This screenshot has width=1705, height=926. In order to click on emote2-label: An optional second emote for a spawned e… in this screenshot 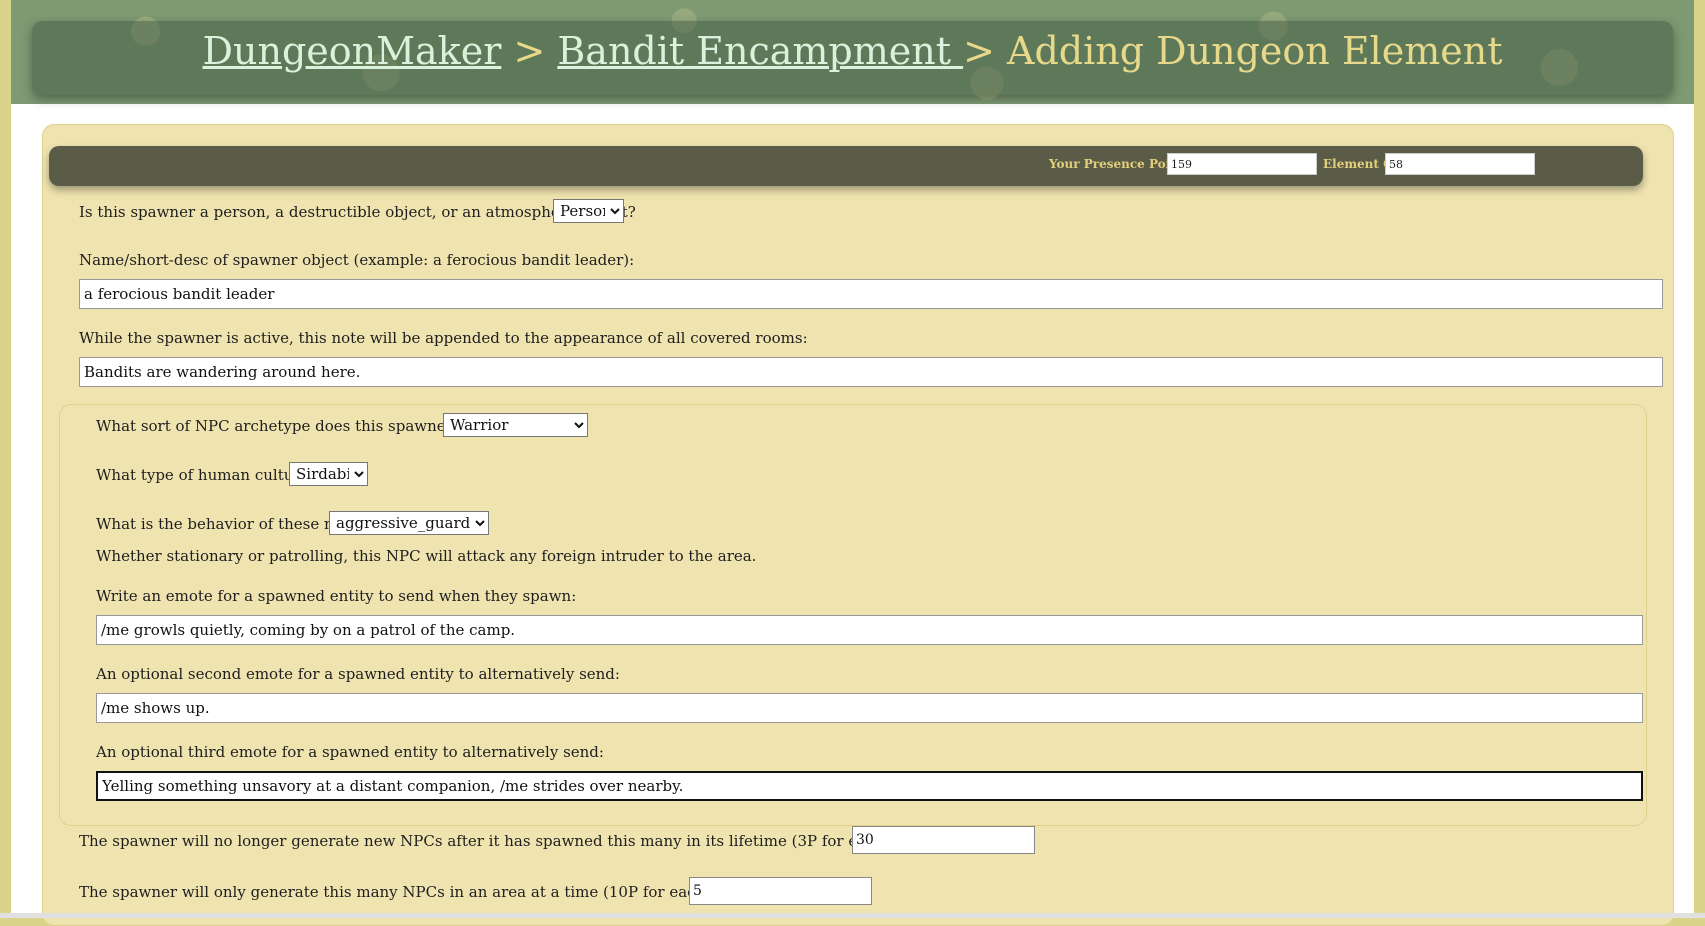, I will do `click(358, 674)`.